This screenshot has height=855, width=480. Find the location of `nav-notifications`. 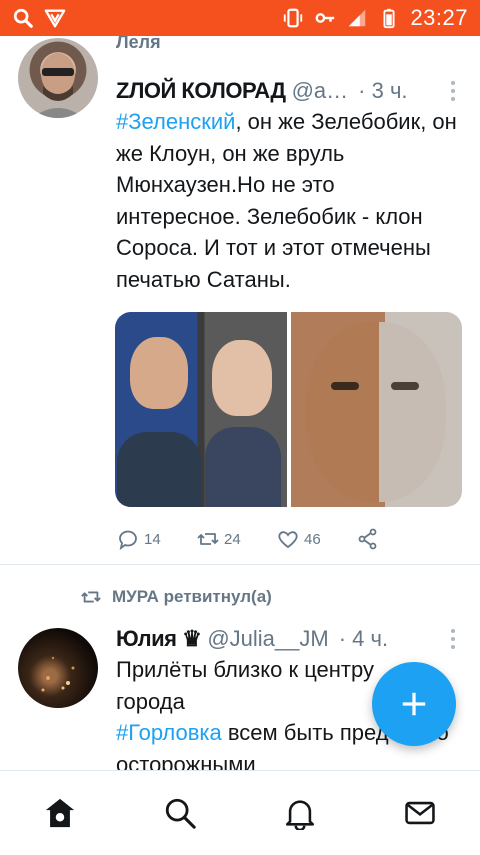

nav-notifications is located at coordinates (300, 813).